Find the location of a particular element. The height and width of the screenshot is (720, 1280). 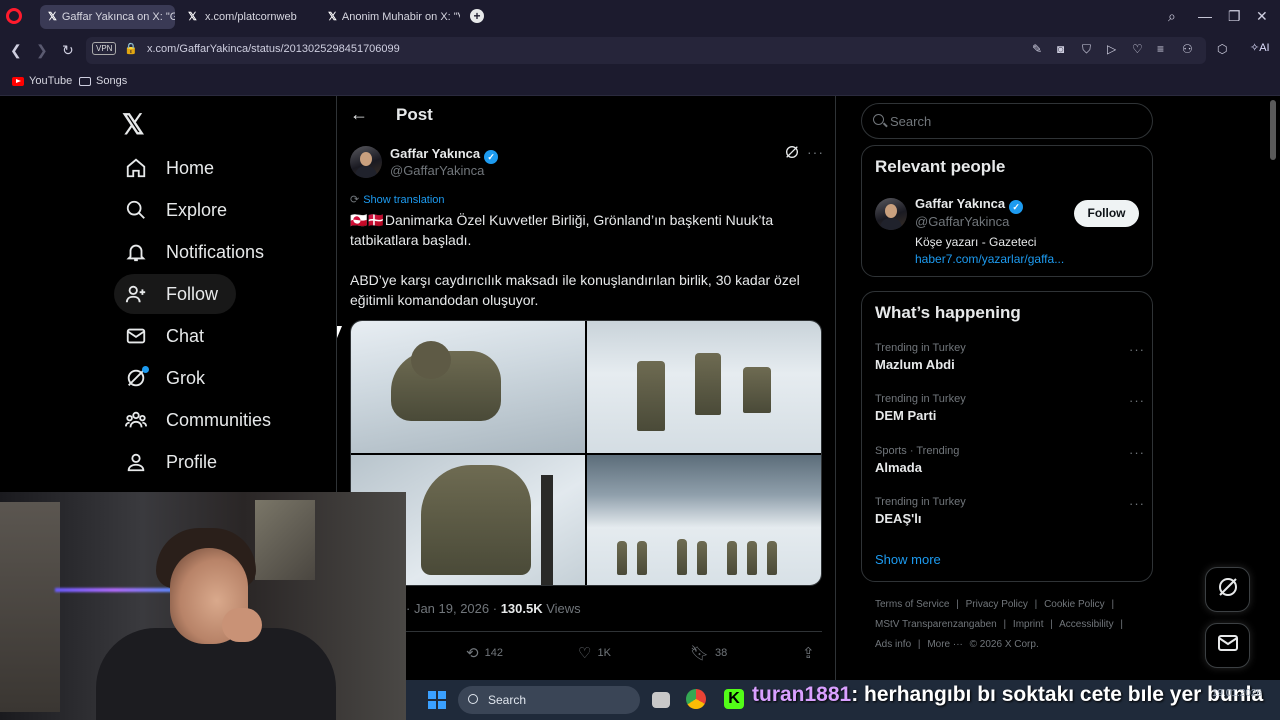

lock-icon: 🔒 is located at coordinates (131, 48).